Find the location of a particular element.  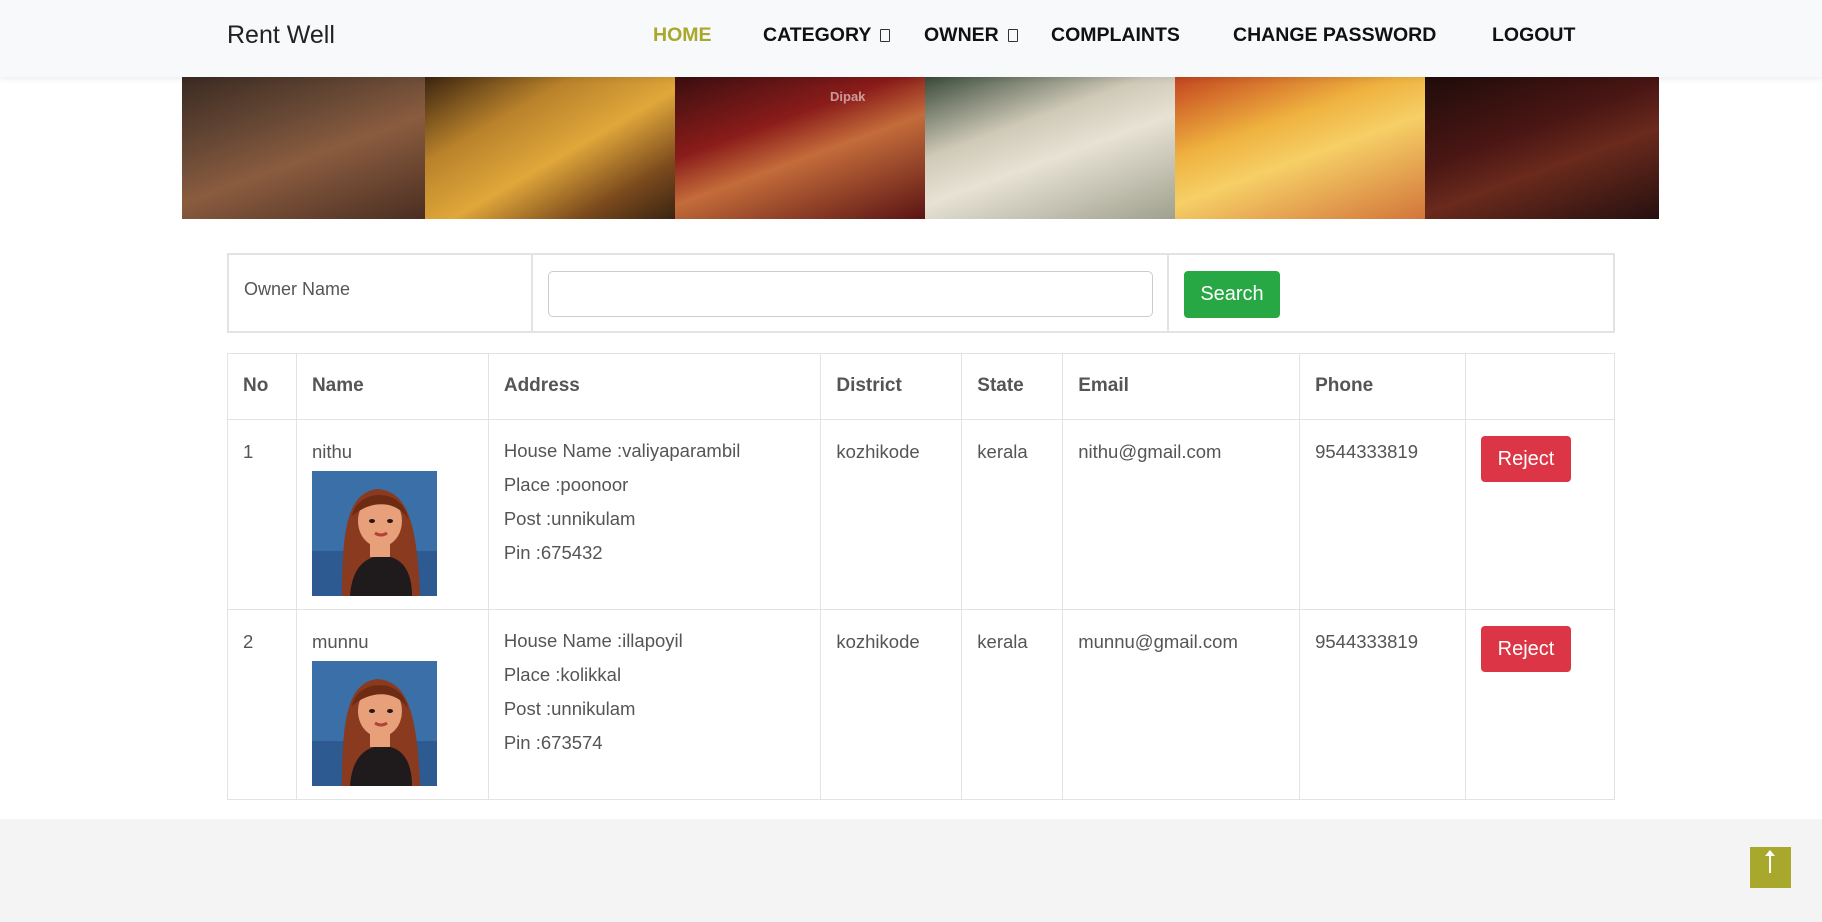

nav-complaints: COMPLAINTS is located at coordinates (1115, 35).